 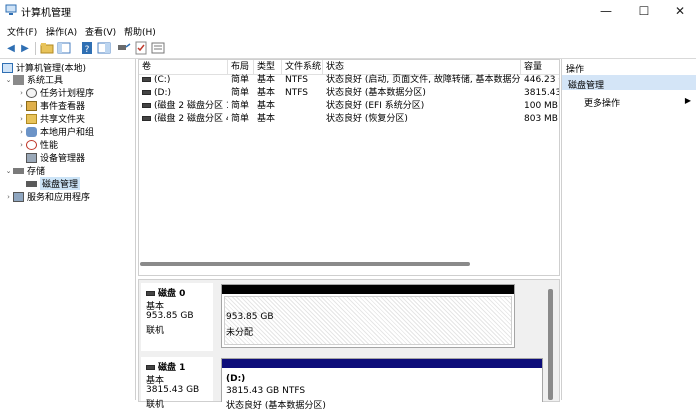 I want to click on disk-0-status: 联机, so click(x=155, y=331).